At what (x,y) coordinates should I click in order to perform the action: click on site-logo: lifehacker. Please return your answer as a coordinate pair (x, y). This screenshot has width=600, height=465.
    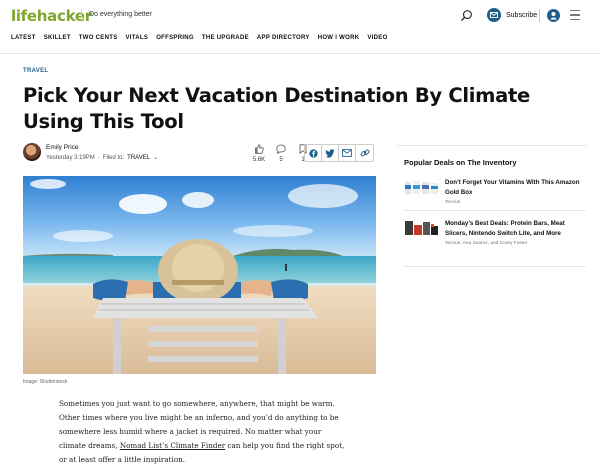
    Looking at the image, I should click on (51, 16).